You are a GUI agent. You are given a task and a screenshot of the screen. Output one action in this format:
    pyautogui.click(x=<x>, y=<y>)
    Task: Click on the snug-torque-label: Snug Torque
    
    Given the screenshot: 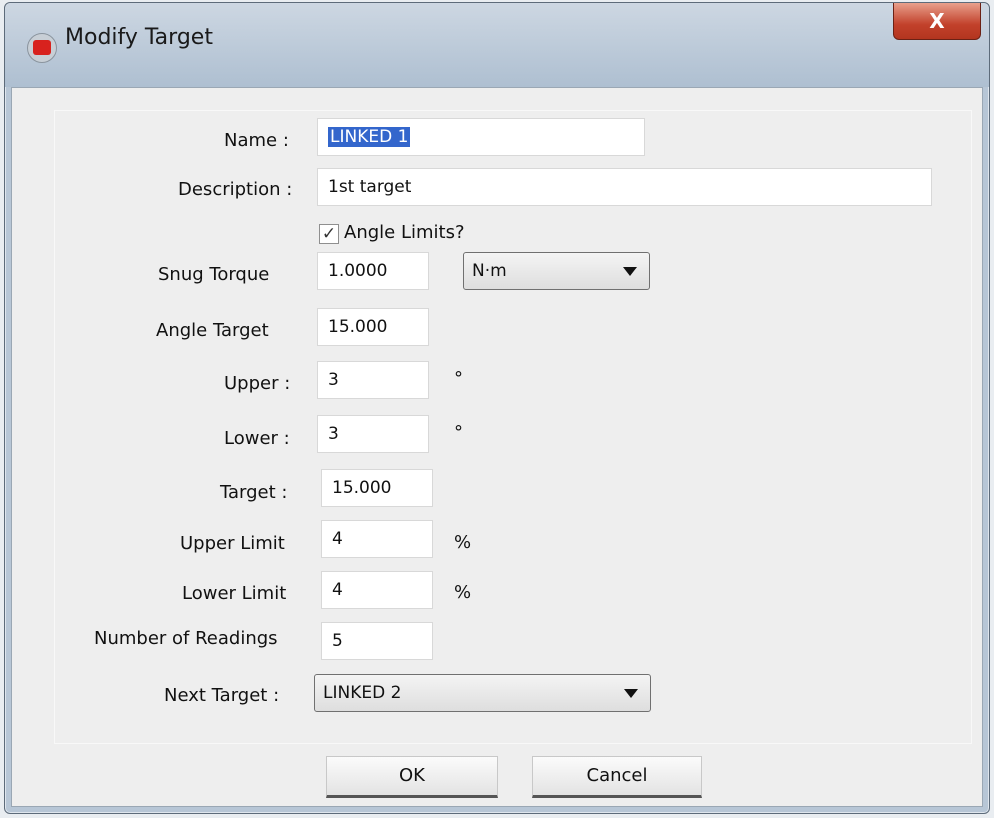 What is the action you would take?
    pyautogui.click(x=214, y=274)
    